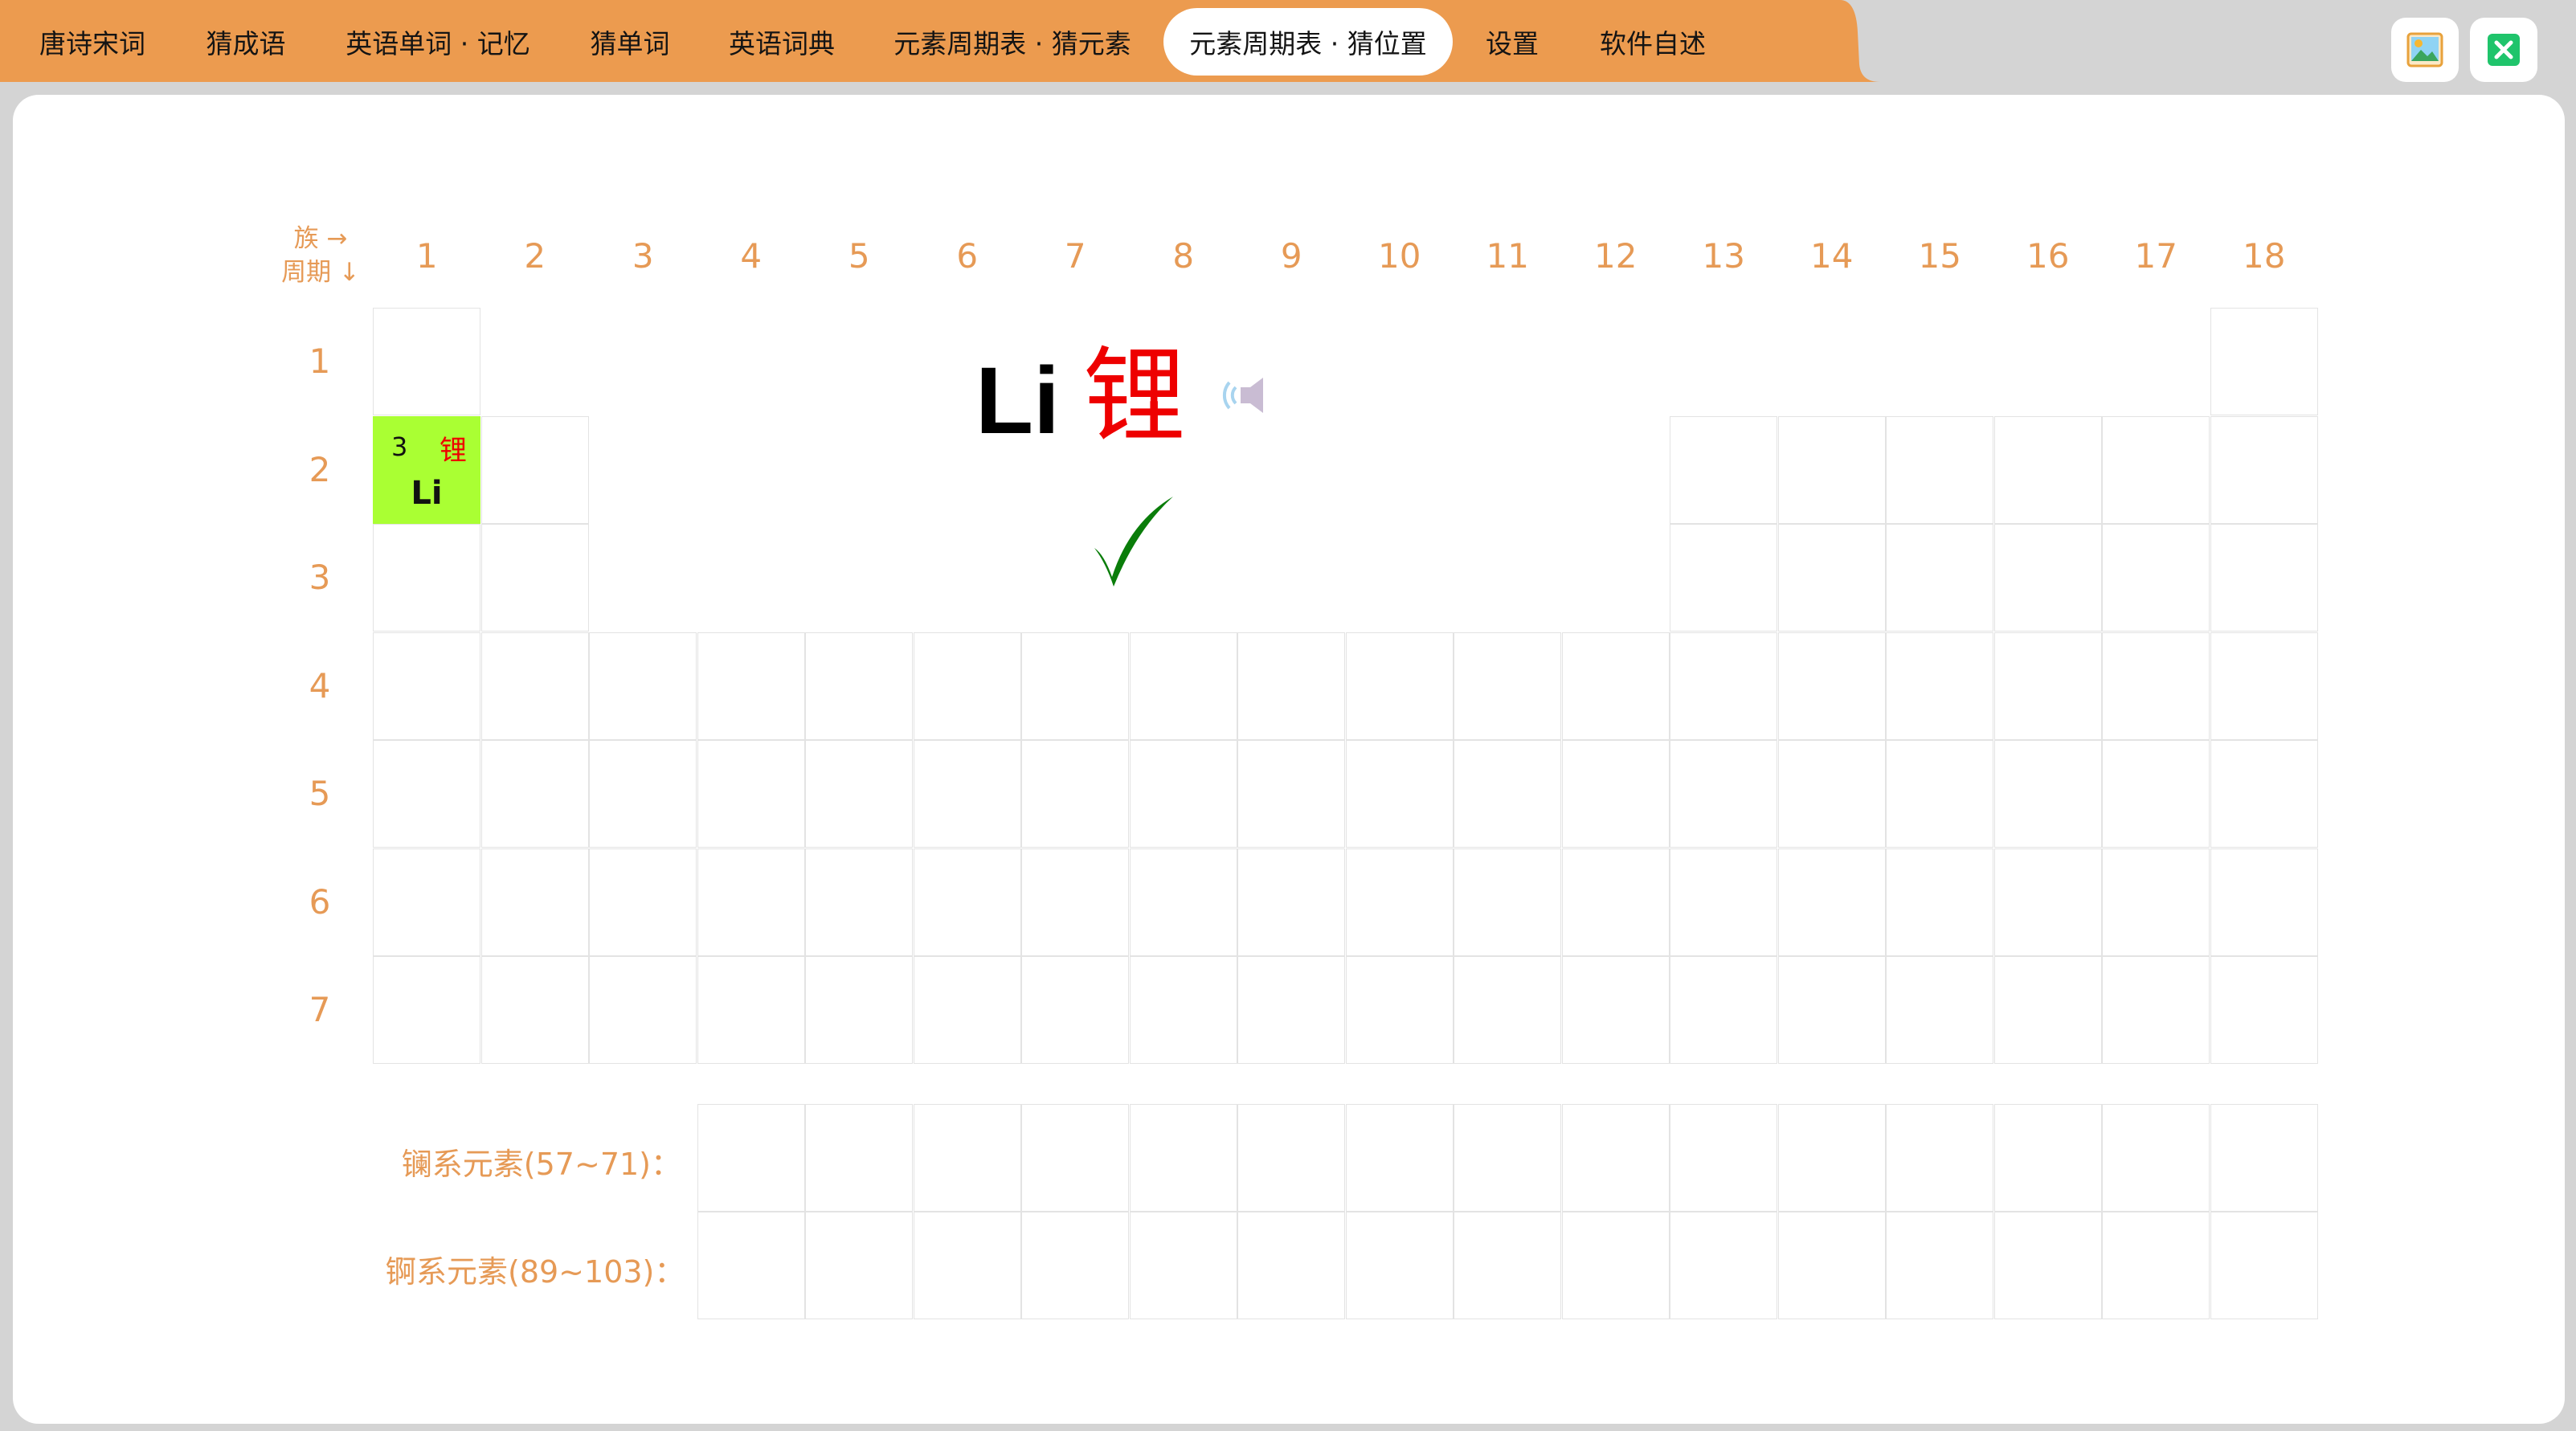 This screenshot has height=1431, width=2576. I want to click on table-cell-p7-g15, so click(1940, 1010).